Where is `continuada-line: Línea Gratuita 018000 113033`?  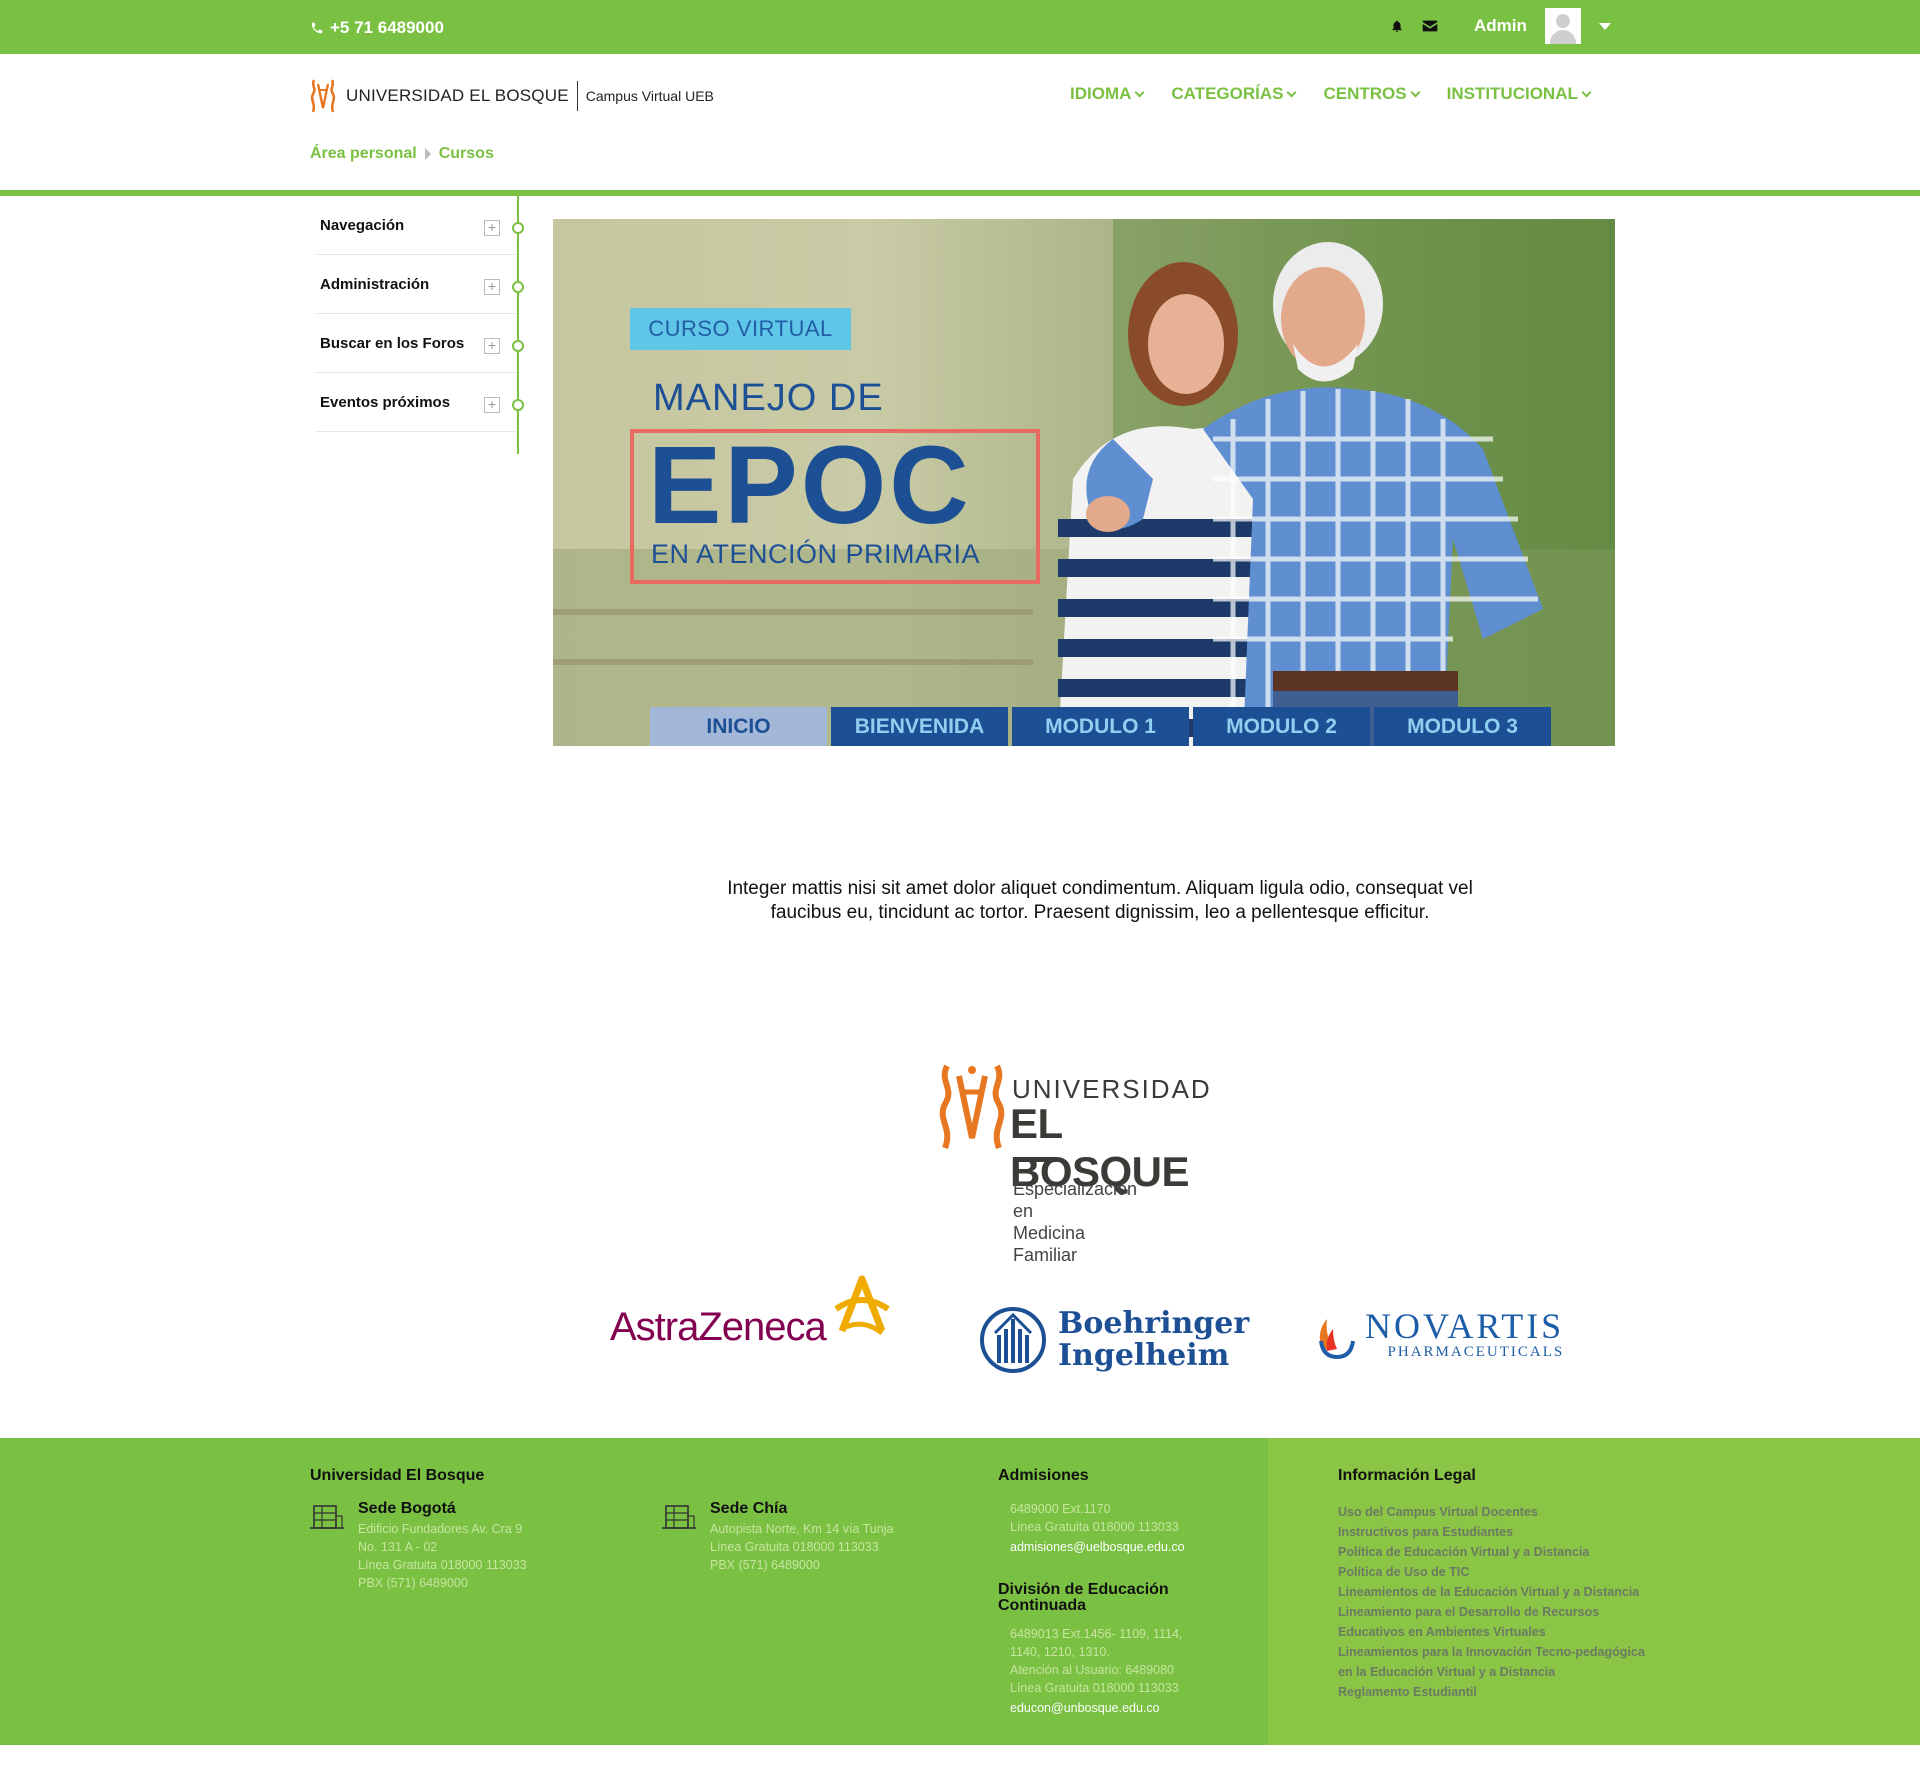
continuada-line: Línea Gratuita 018000 113033 is located at coordinates (1094, 1688).